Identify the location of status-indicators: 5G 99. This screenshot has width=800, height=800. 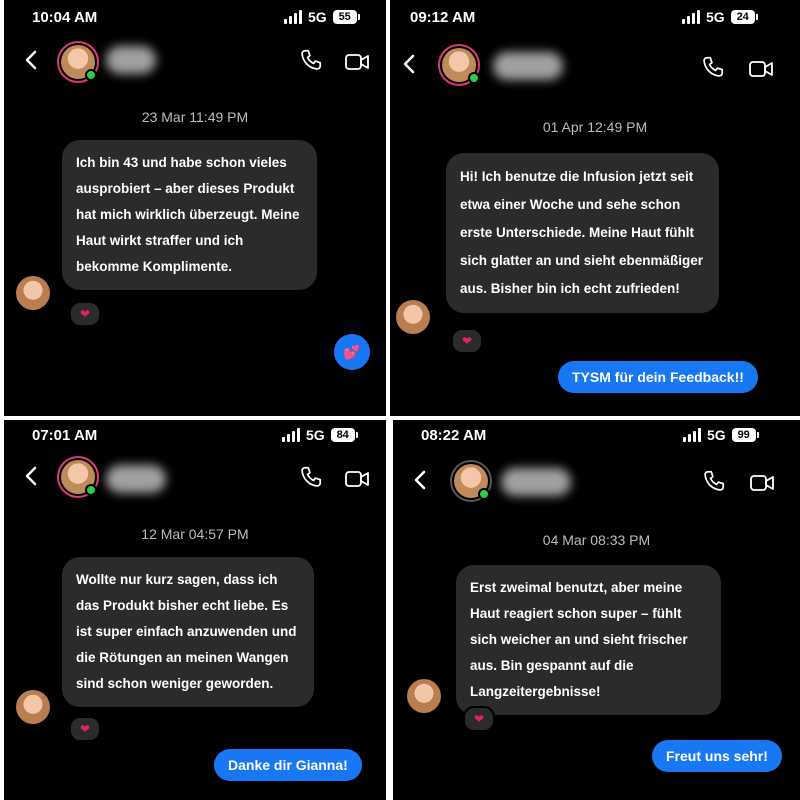
(721, 435).